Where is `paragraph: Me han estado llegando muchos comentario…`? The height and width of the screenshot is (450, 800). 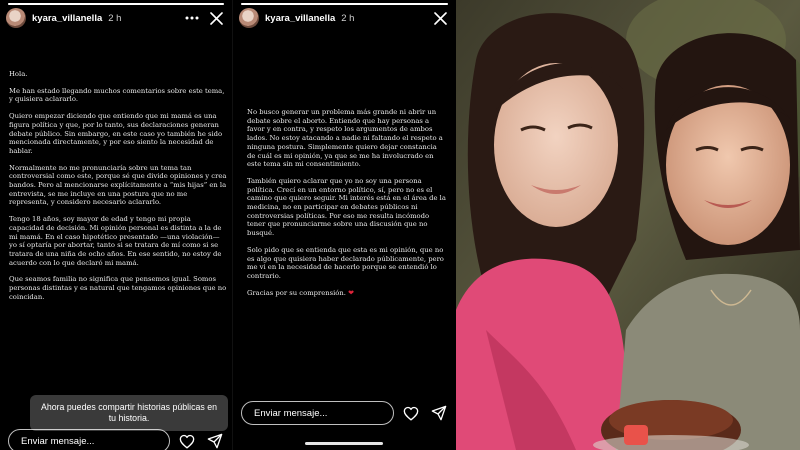
paragraph: Me han estado llegando muchos comentario… is located at coordinates (117, 95).